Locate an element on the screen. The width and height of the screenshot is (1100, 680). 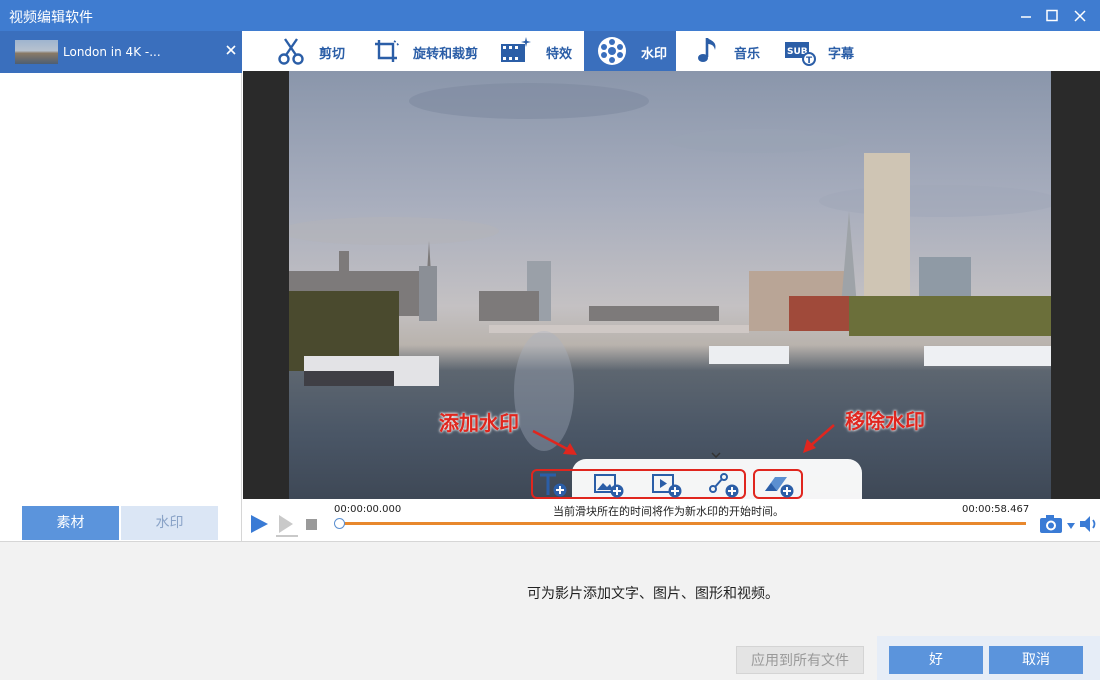
close-button is located at coordinates (1080, 15).